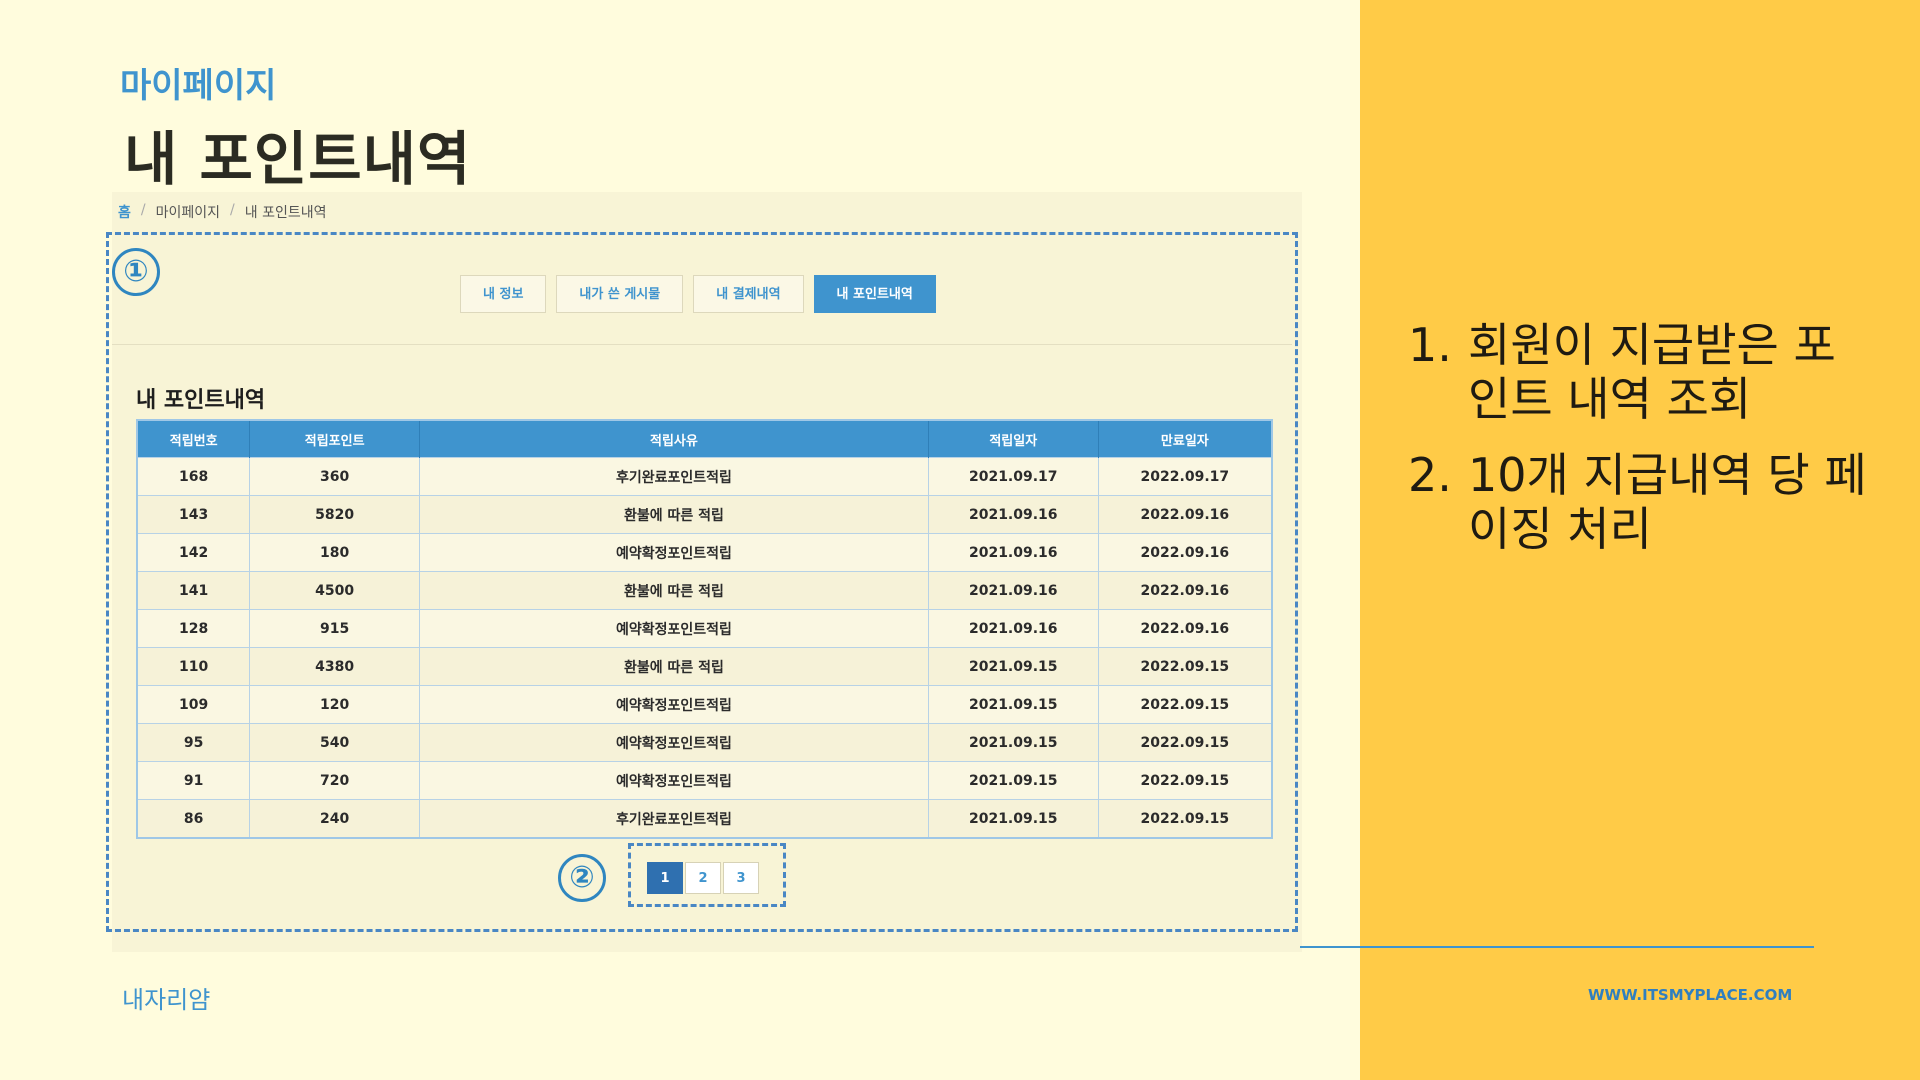 The height and width of the screenshot is (1080, 1920). I want to click on table-row: 95 540 예약확정포인트적립 2021.09.15 2022.09.15, so click(705, 742).